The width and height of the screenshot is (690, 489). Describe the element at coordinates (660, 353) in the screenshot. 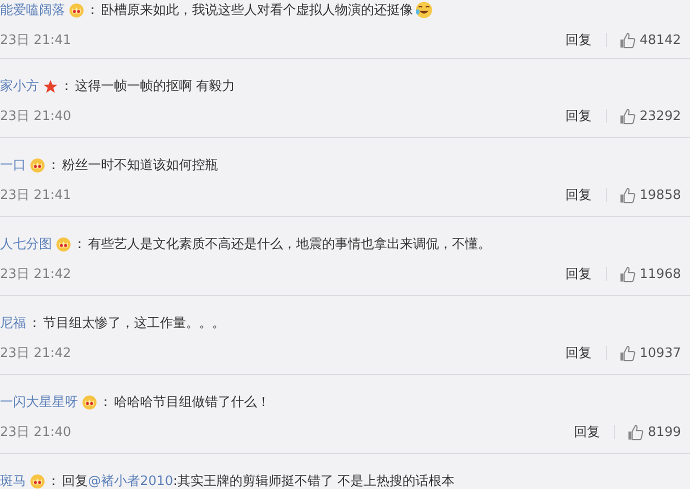

I see `like-count: 10937` at that location.